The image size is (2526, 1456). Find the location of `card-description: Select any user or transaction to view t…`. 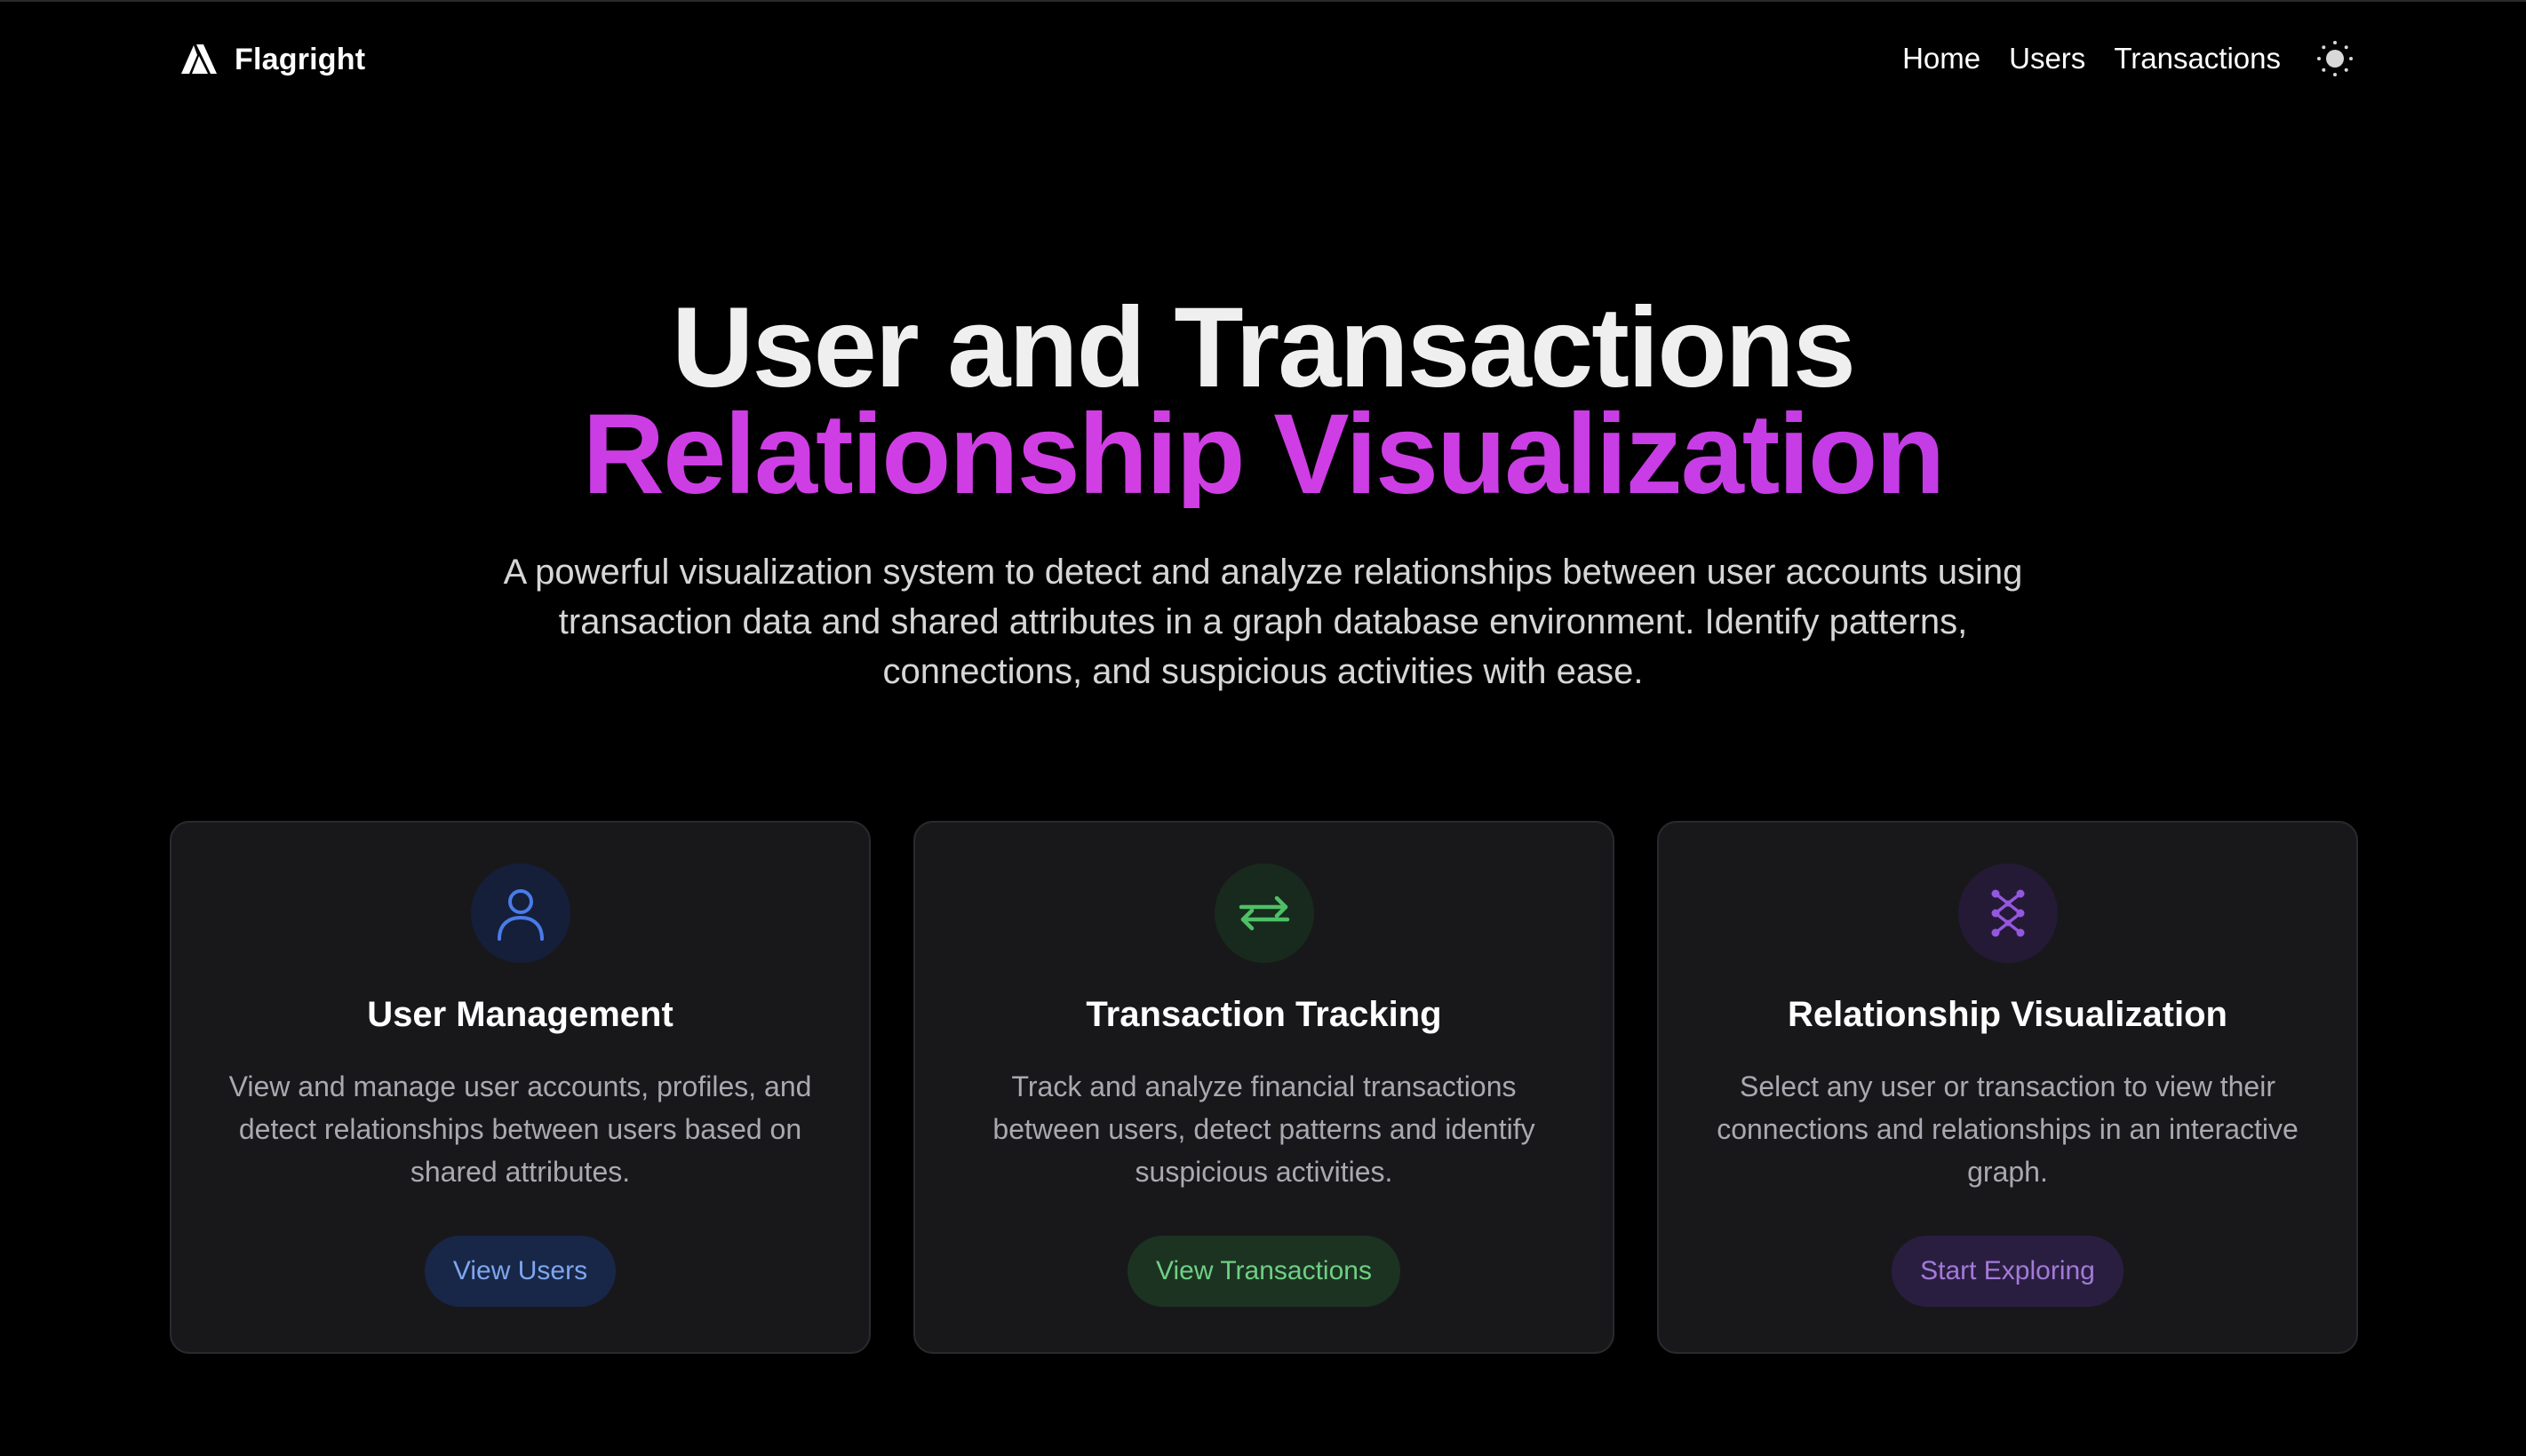

card-description: Select any user or transaction to view t… is located at coordinates (2008, 1129).